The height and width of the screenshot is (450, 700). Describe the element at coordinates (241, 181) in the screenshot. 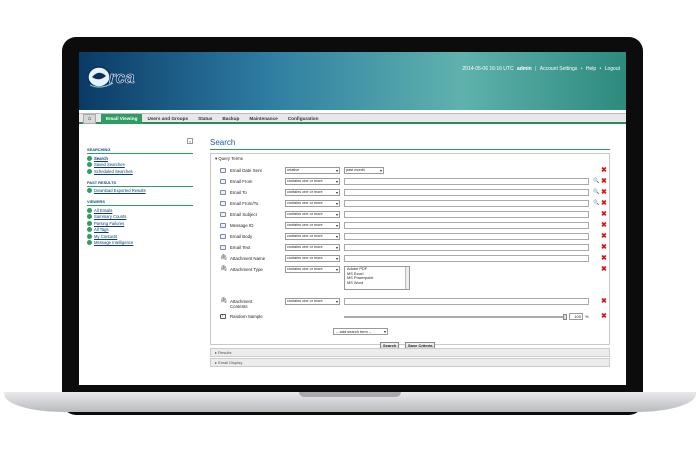

I see `term-label: Email From` at that location.